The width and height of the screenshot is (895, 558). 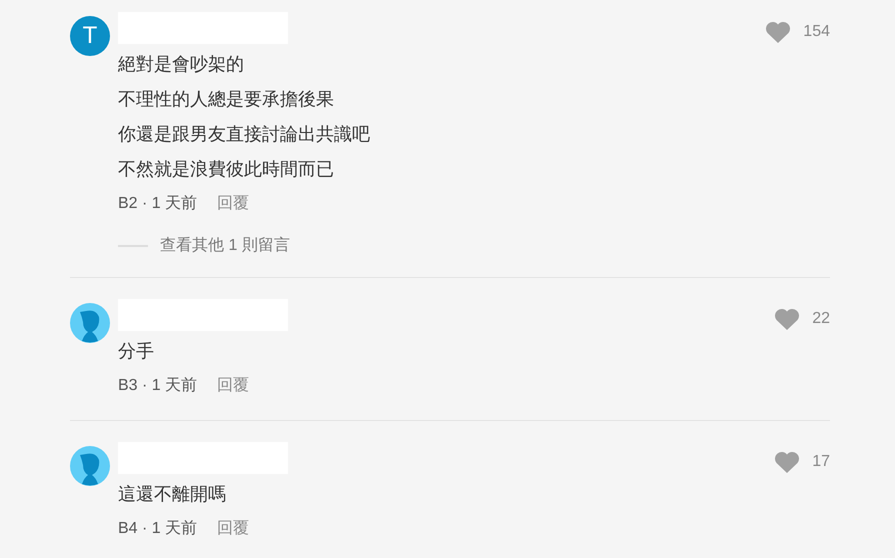 I want to click on view-more-replies-link: 查看其他 1 則留言, so click(x=225, y=246).